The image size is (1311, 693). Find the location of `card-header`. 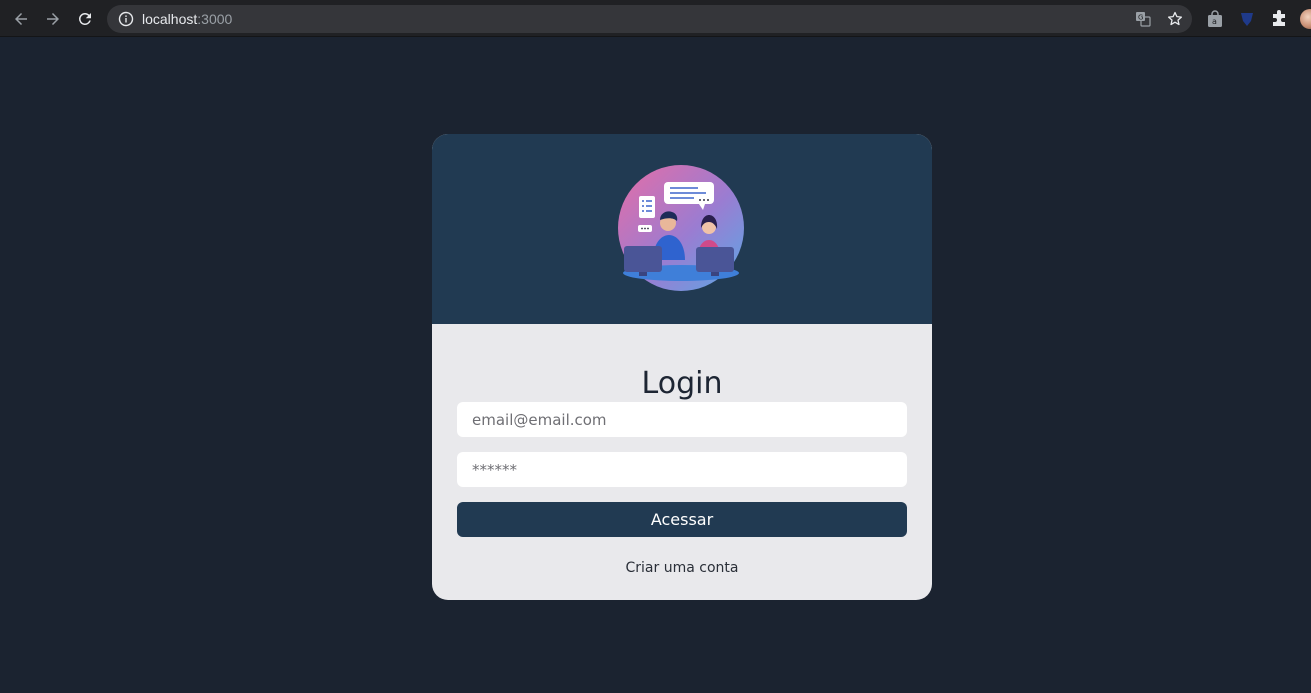

card-header is located at coordinates (682, 229).